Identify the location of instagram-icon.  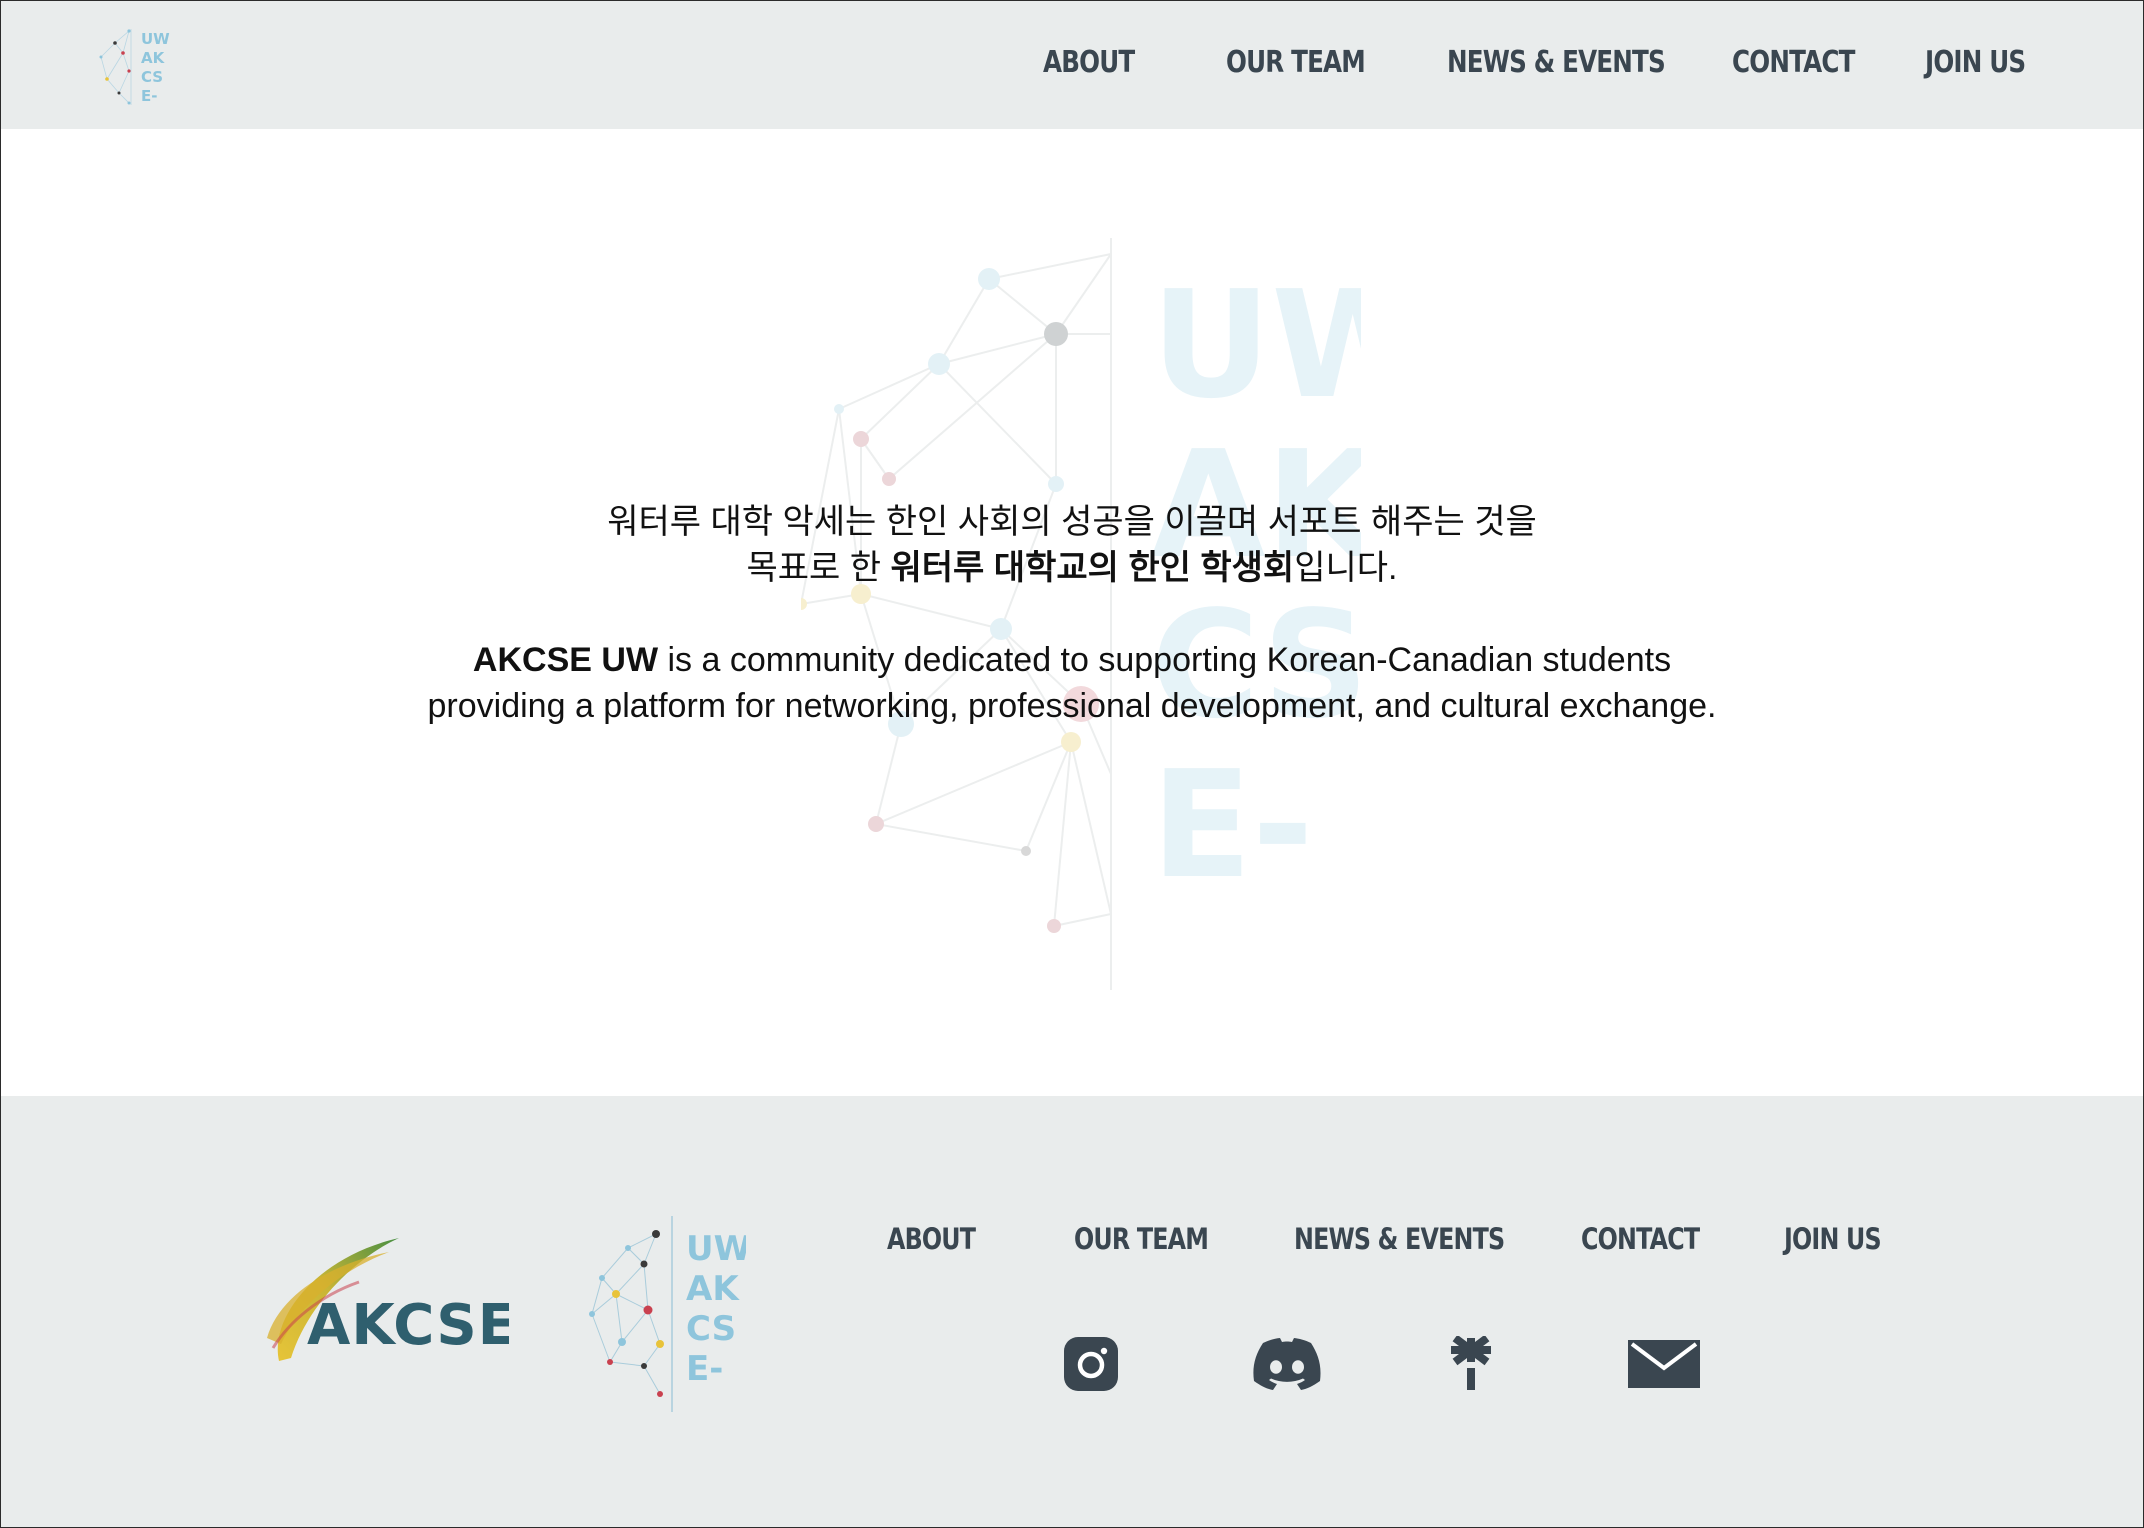
(1091, 1364).